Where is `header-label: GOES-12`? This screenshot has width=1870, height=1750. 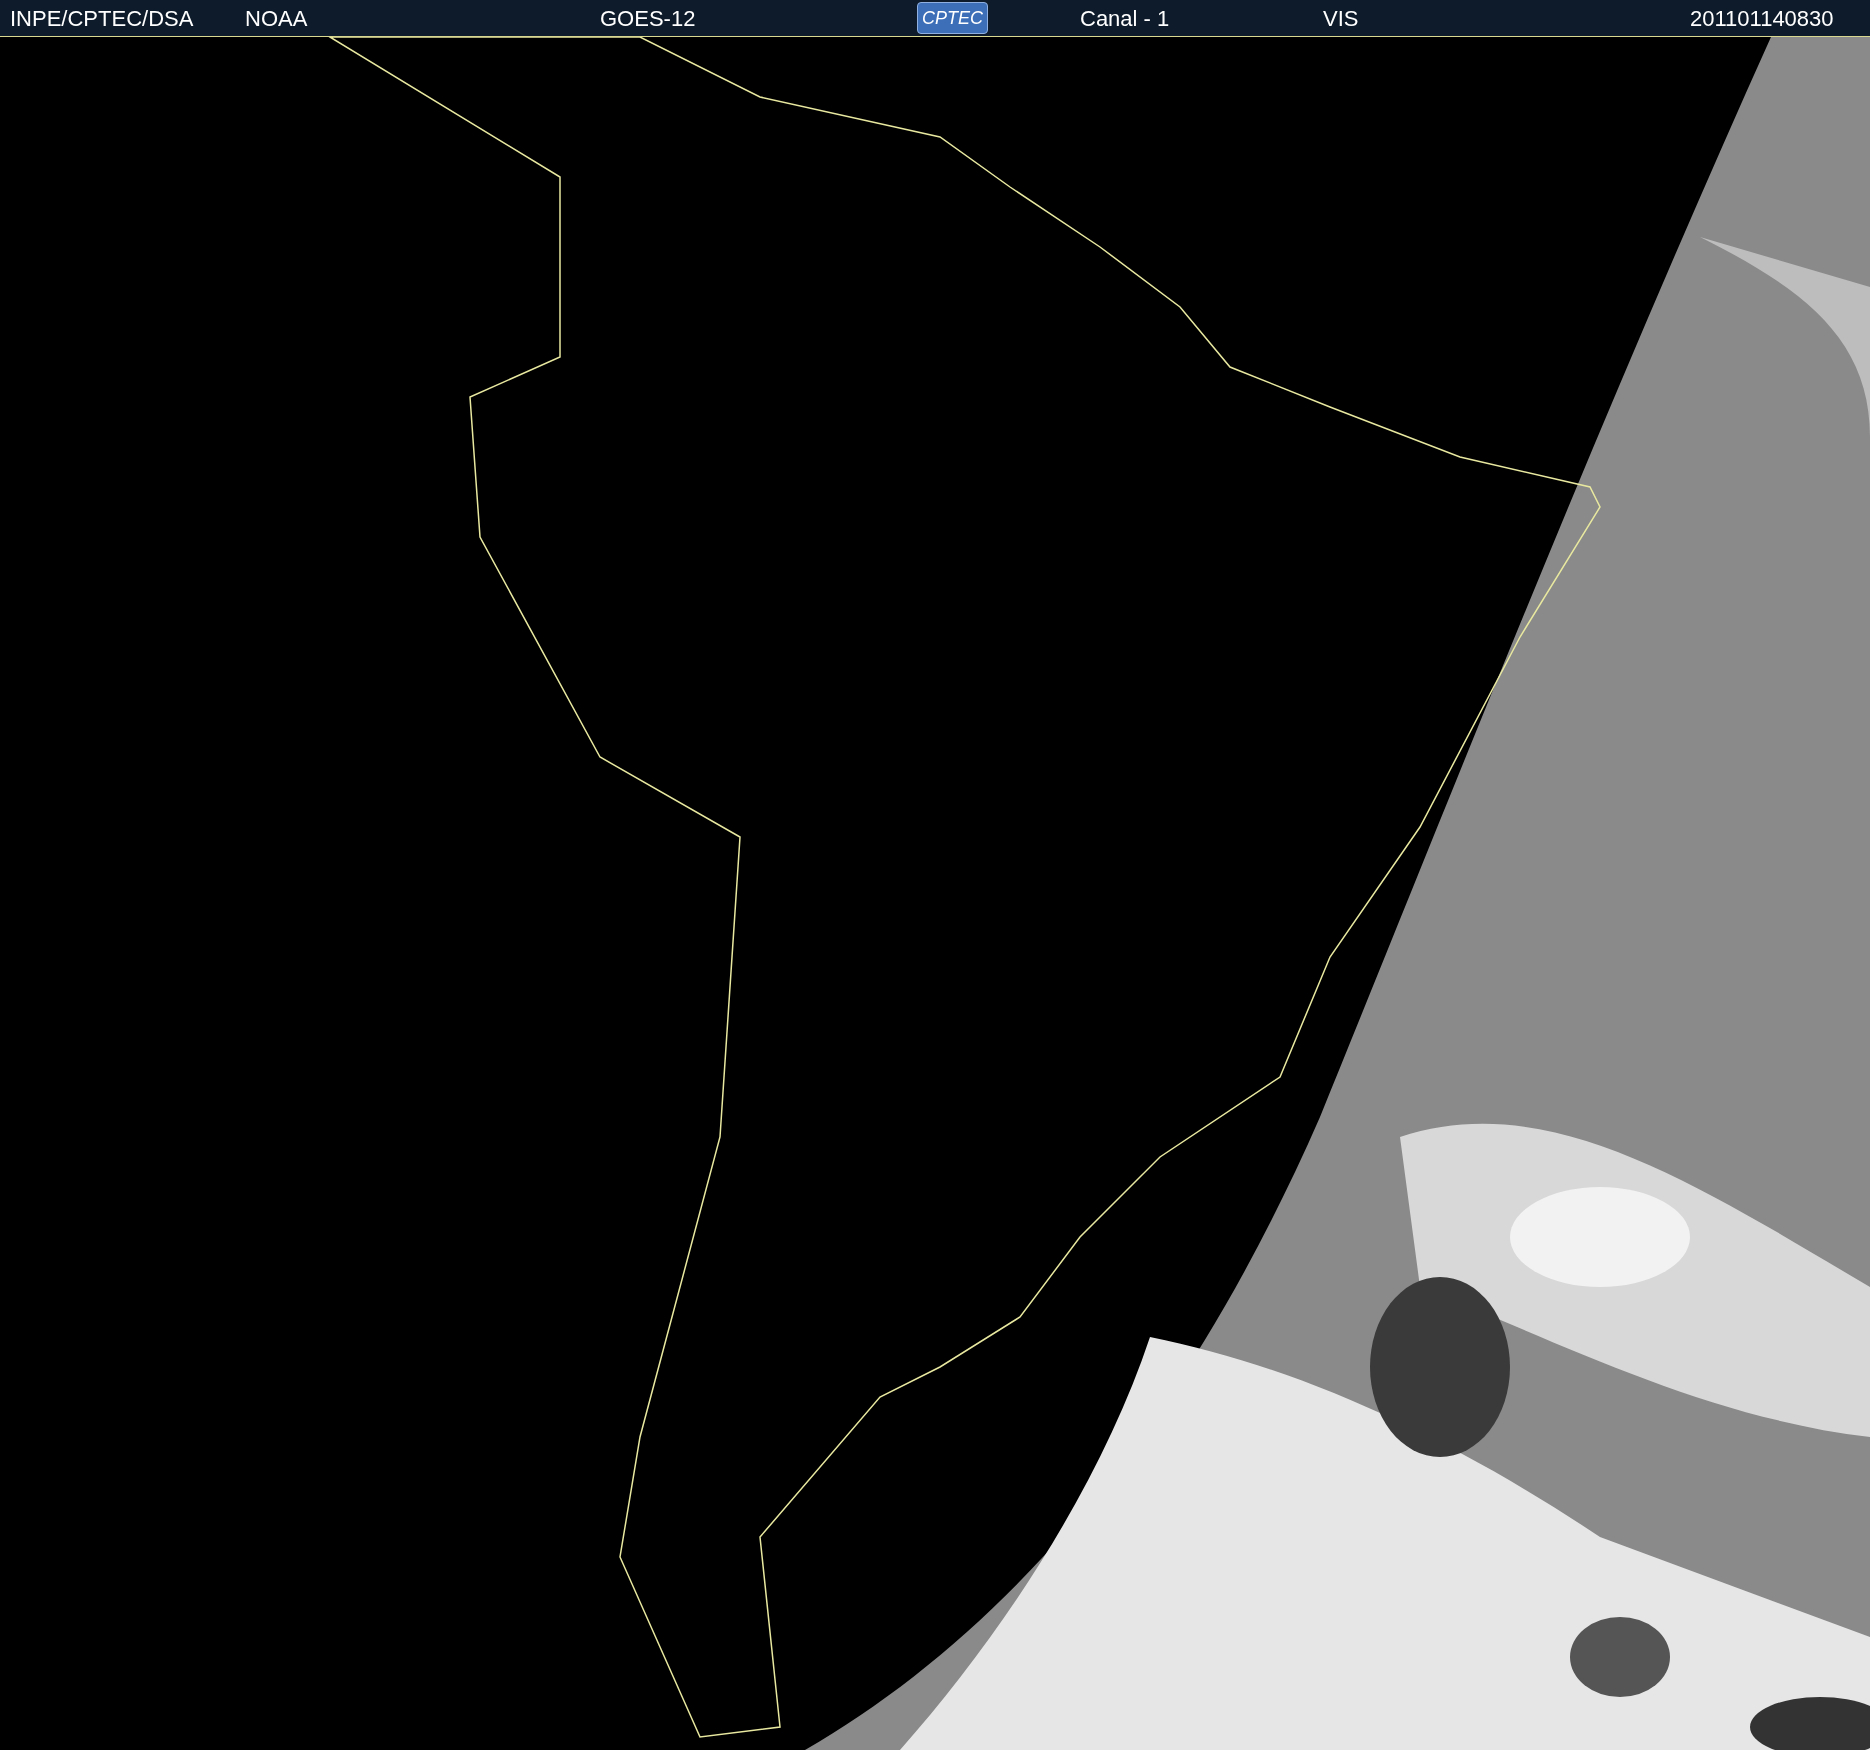
header-label: GOES-12 is located at coordinates (648, 18).